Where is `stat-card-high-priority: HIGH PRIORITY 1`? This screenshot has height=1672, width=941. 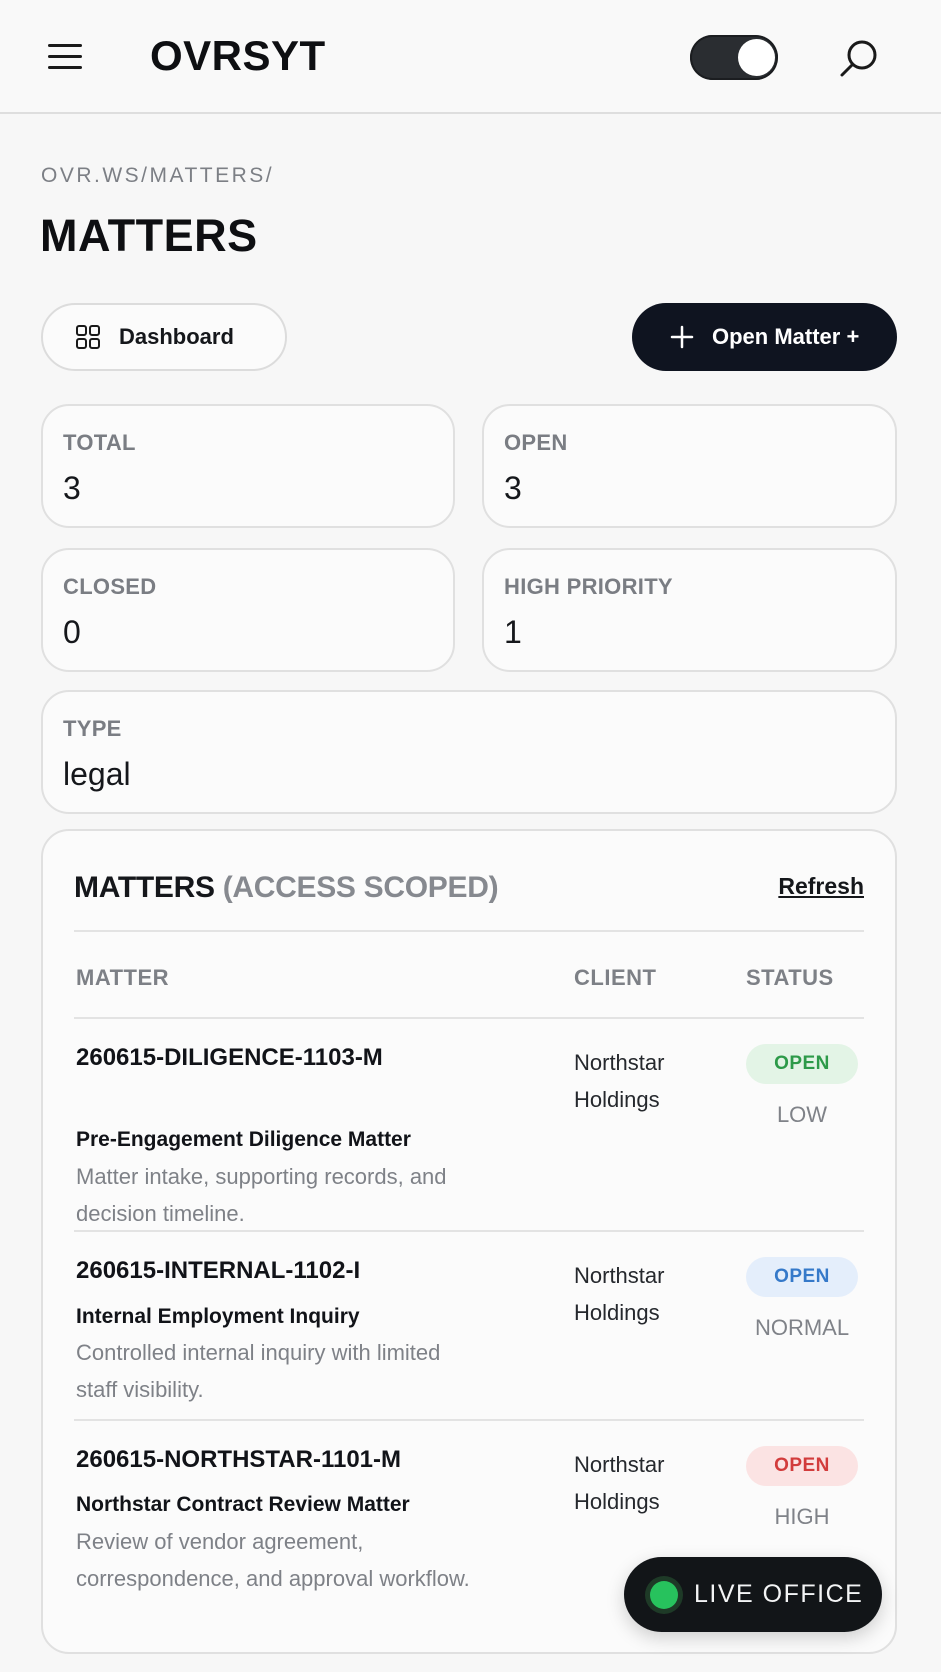 stat-card-high-priority: HIGH PRIORITY 1 is located at coordinates (689, 610).